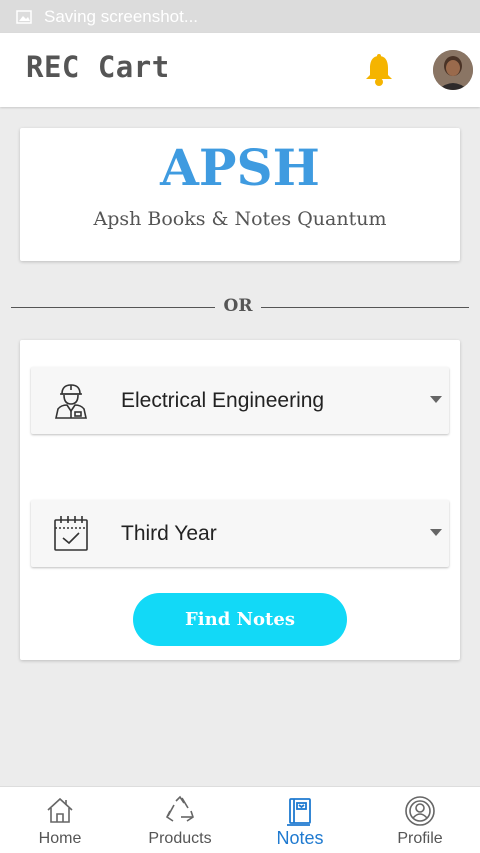  I want to click on nav-item-notes: Notes, so click(300, 820).